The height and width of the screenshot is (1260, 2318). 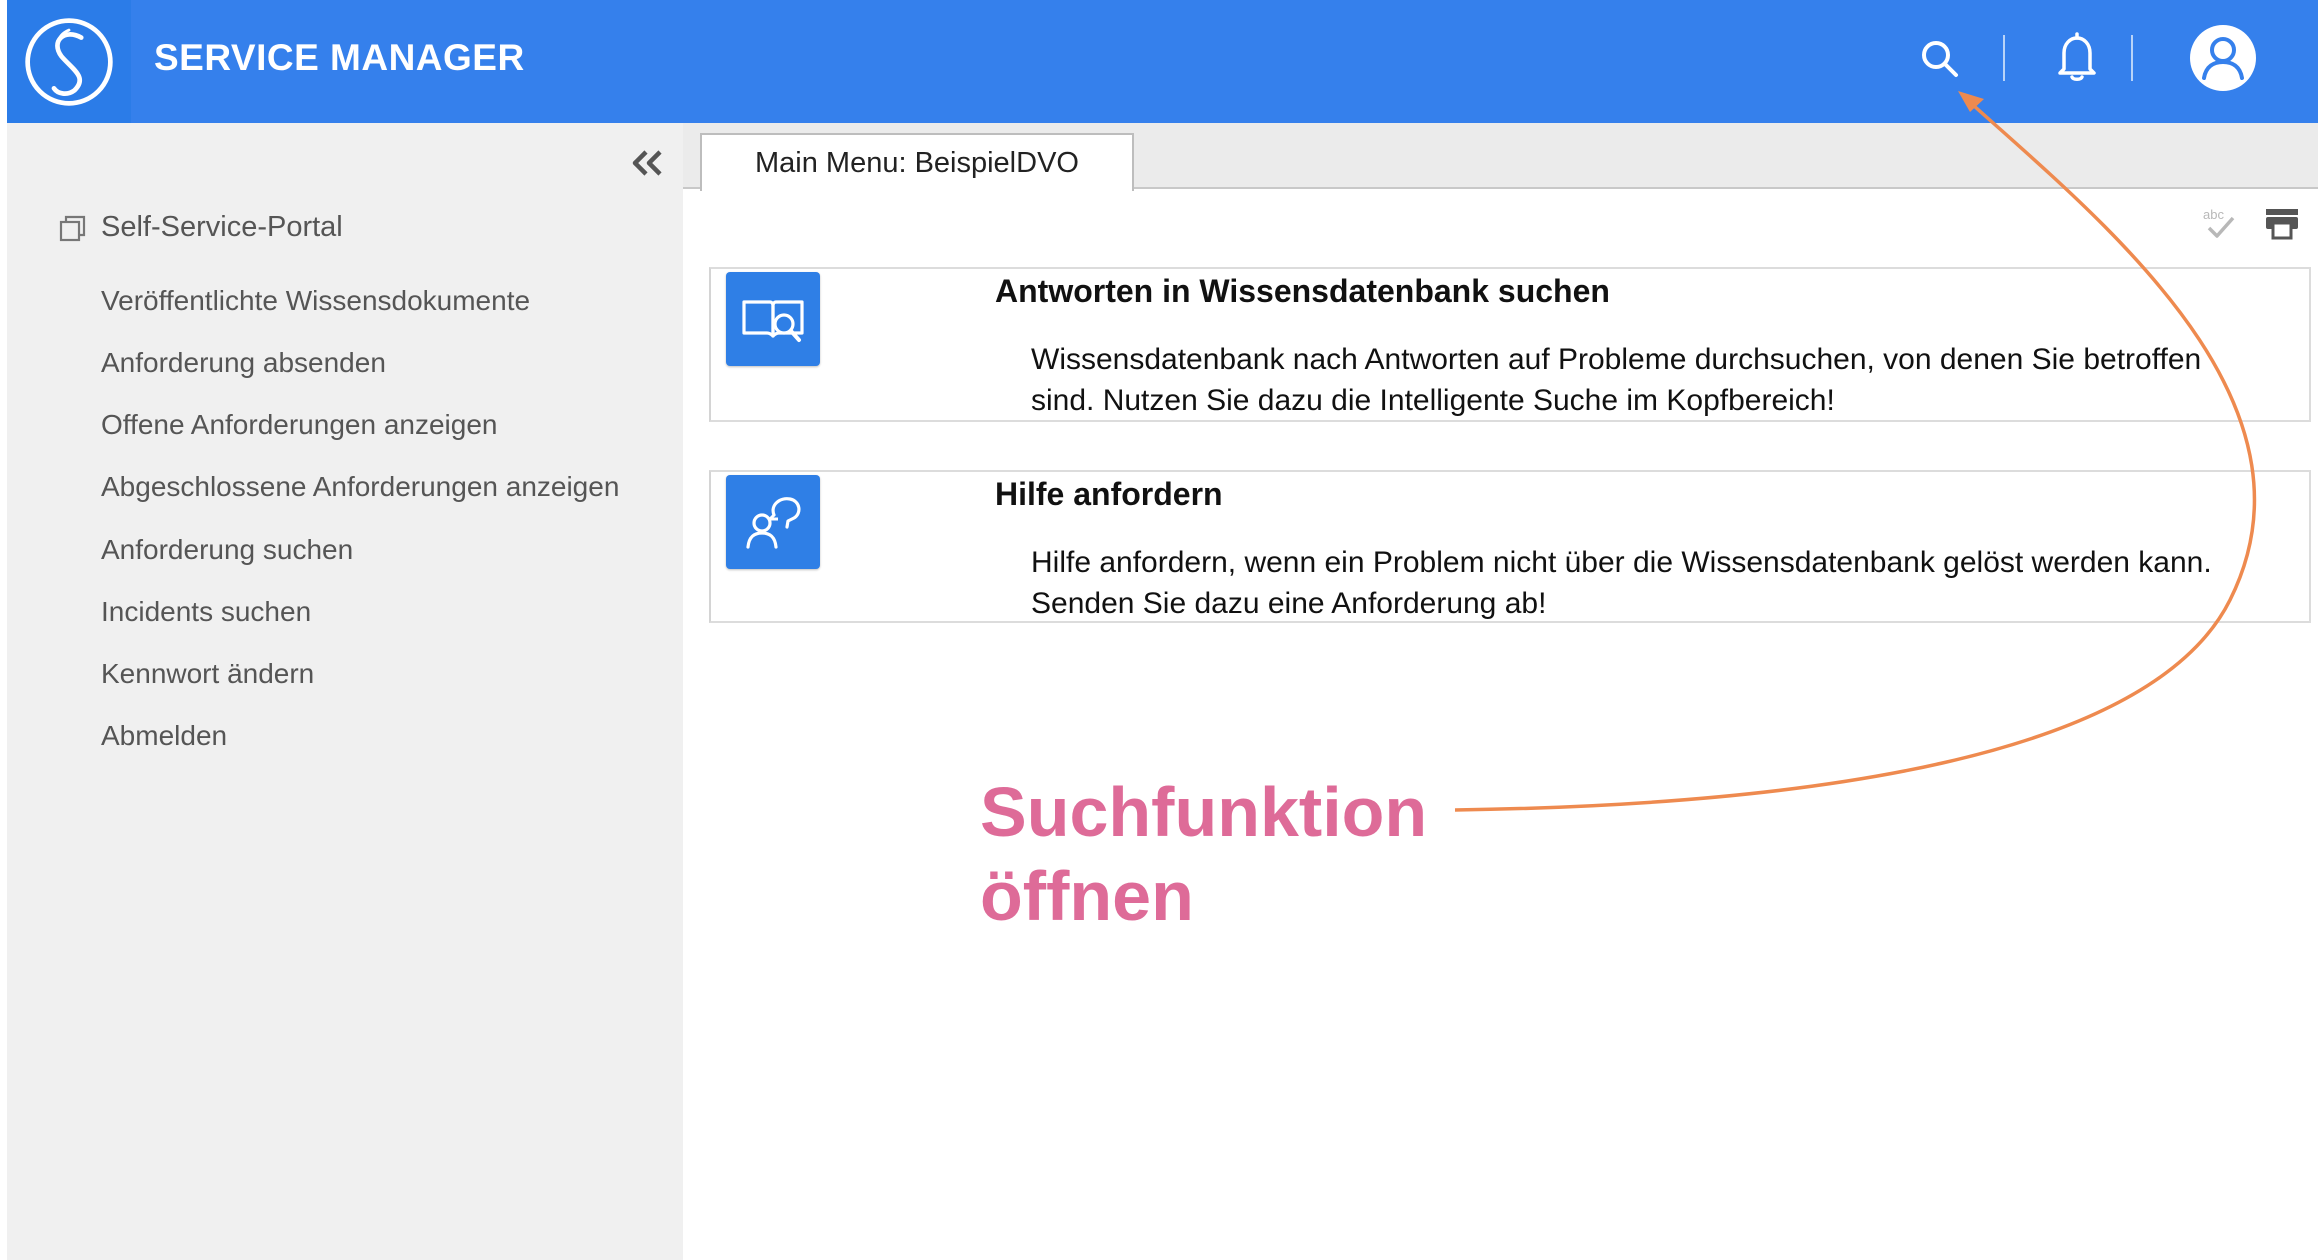 I want to click on tab-main-menu: Main Menu: BeispielDVO, so click(x=917, y=162).